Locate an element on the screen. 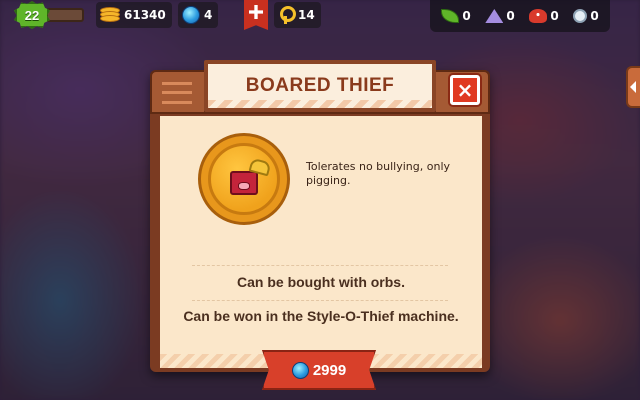 The image size is (640, 400). pig-hood-icon is located at coordinates (244, 183).